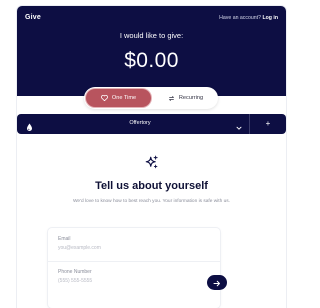 This screenshot has height=308, width=320. I want to click on chevron-down-icon, so click(239, 128).